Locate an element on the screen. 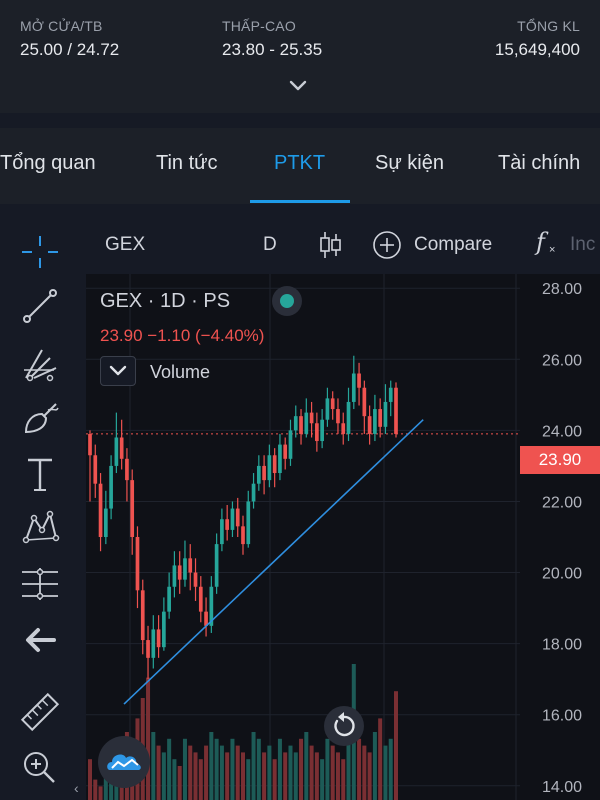 The width and height of the screenshot is (600, 800). function-subscript: × is located at coordinates (552, 250).